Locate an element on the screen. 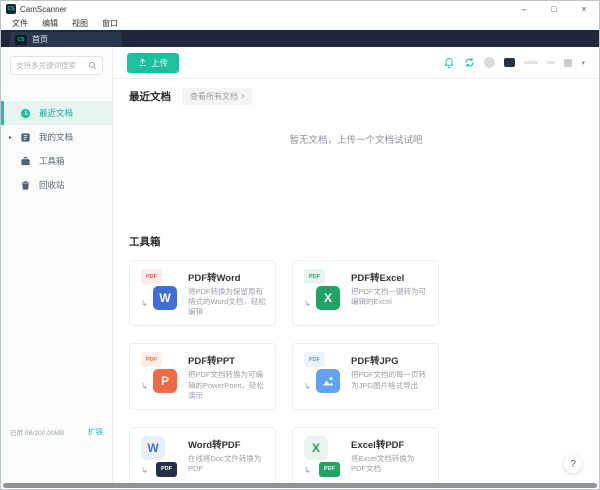 This screenshot has height=490, width=600. close-button: × is located at coordinates (584, 9).